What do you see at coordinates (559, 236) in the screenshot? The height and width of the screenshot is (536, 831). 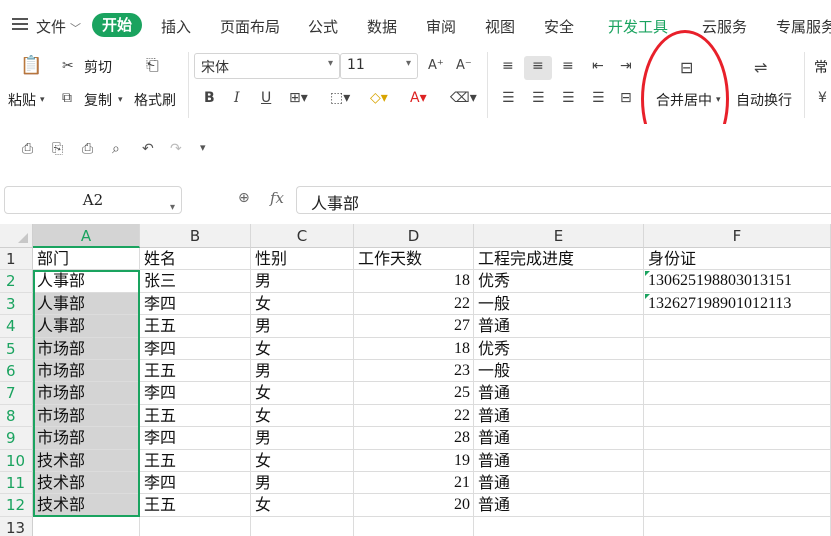 I see `column-header-e: E` at bounding box center [559, 236].